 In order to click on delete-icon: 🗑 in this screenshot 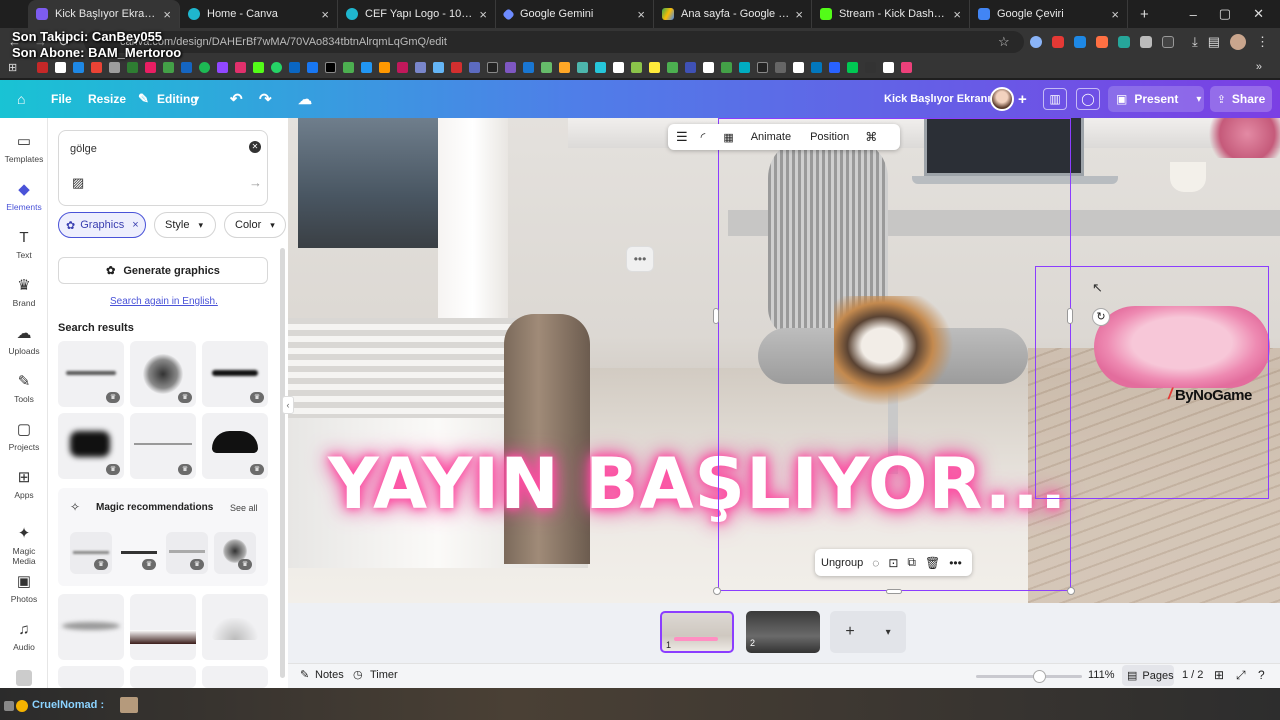, I will do `click(932, 563)`.